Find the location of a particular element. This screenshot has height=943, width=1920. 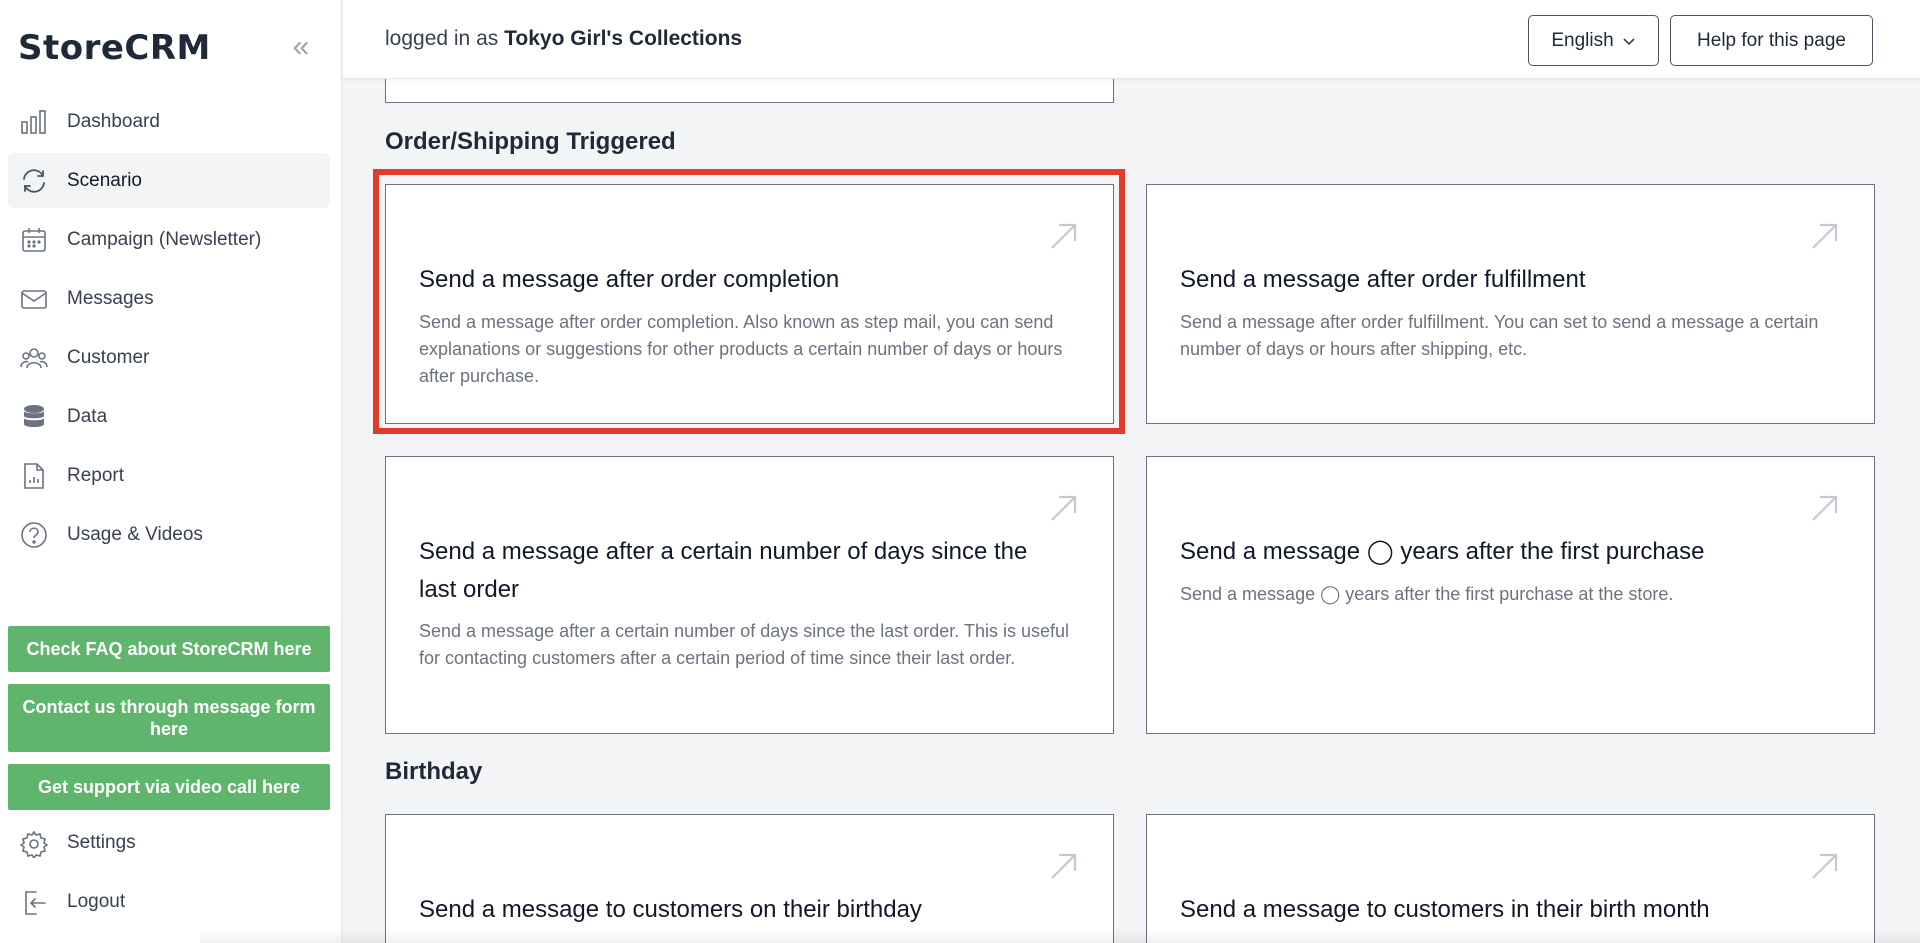

sidebar-item-label: Dashboard is located at coordinates (113, 121).